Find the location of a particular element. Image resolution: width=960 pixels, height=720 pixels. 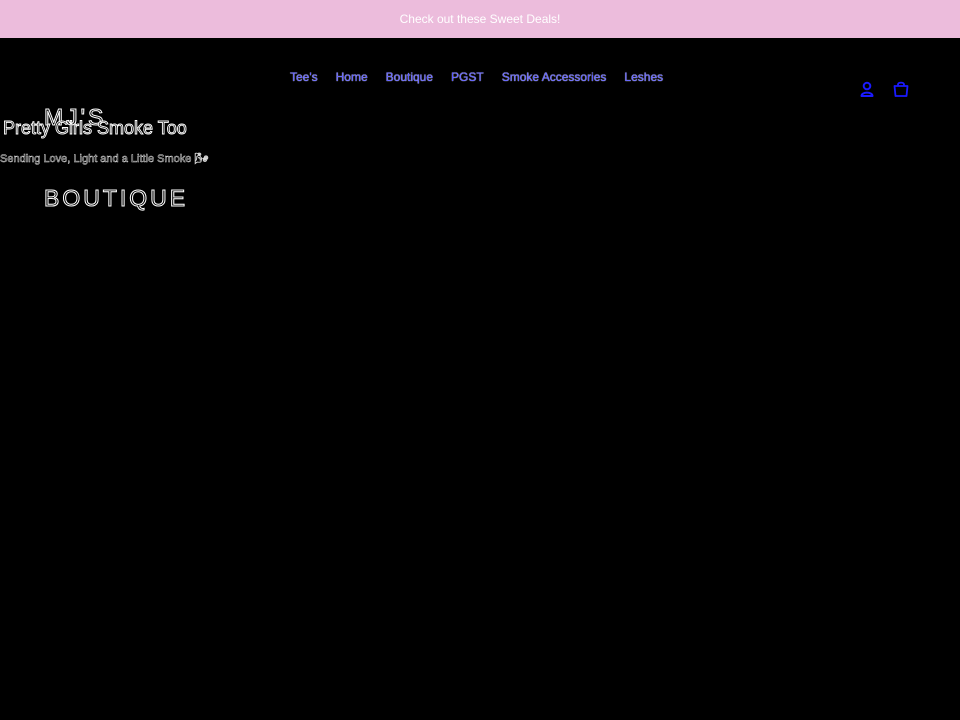

nav-item-lashes: Leshes is located at coordinates (643, 77).